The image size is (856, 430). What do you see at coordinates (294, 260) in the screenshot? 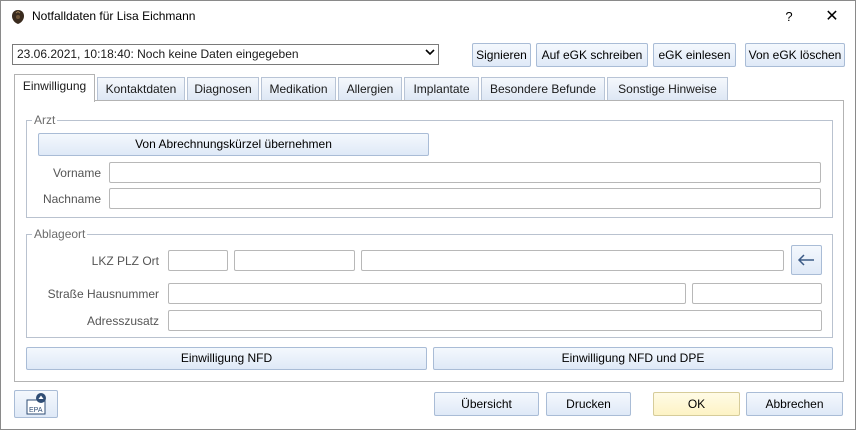
I see `postal-code-field` at bounding box center [294, 260].